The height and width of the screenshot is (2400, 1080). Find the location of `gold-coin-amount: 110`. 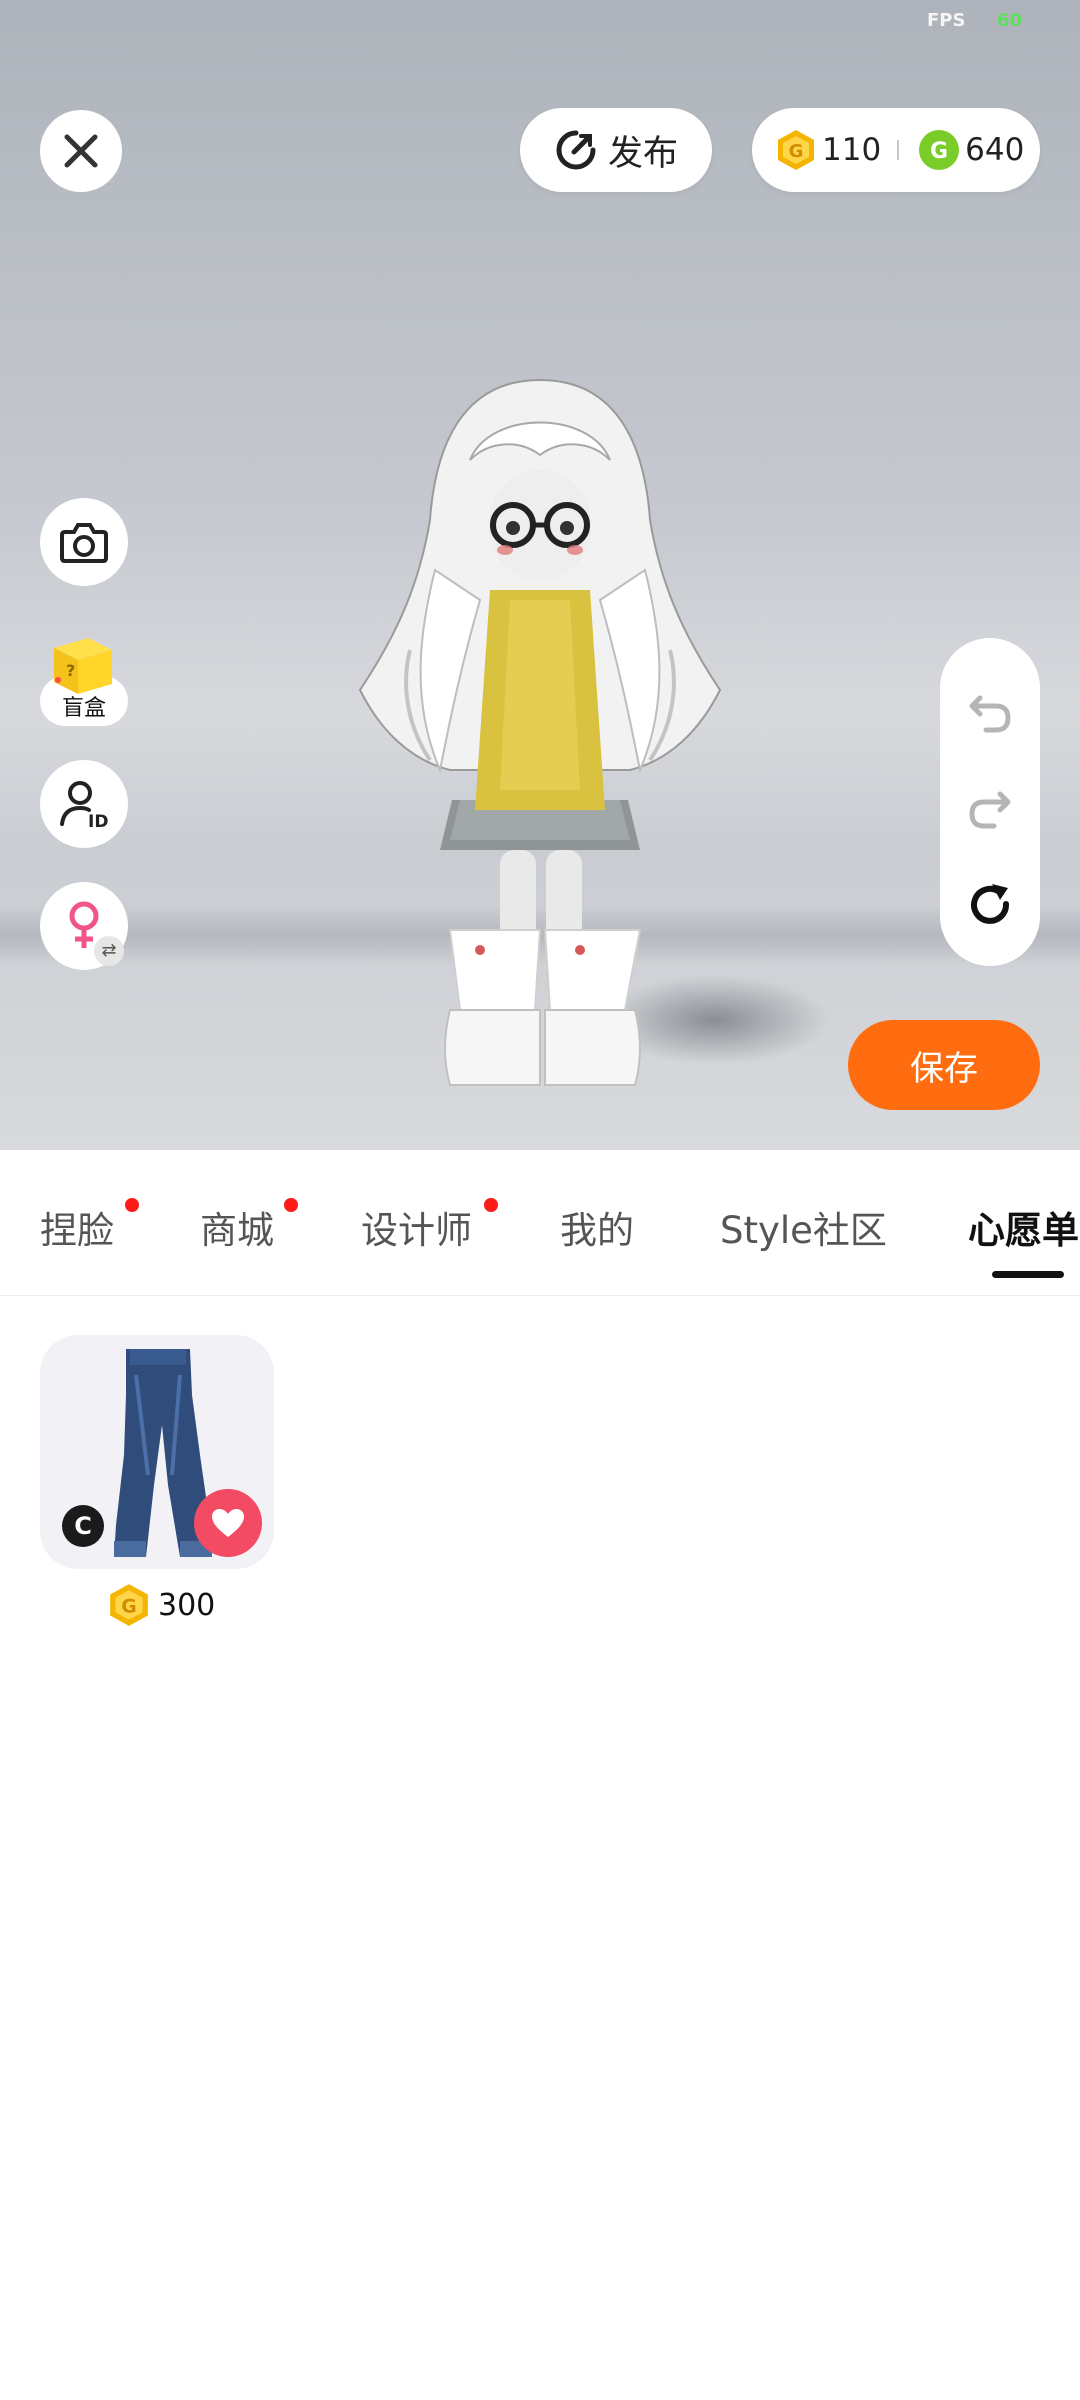

gold-coin-amount: 110 is located at coordinates (852, 150).